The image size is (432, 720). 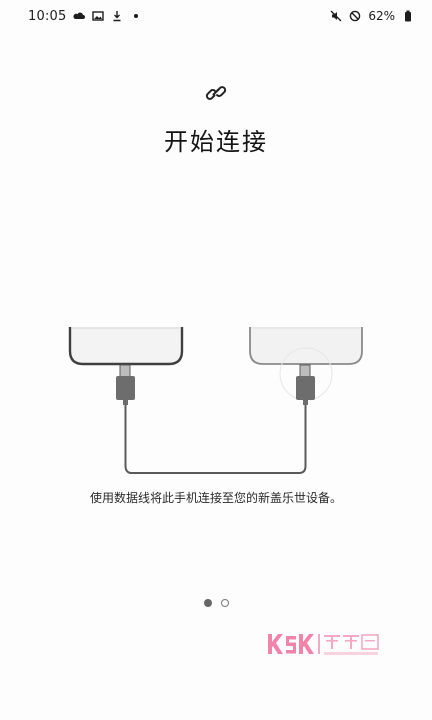 What do you see at coordinates (207, 603) in the screenshot?
I see `page-dot-1-active` at bounding box center [207, 603].